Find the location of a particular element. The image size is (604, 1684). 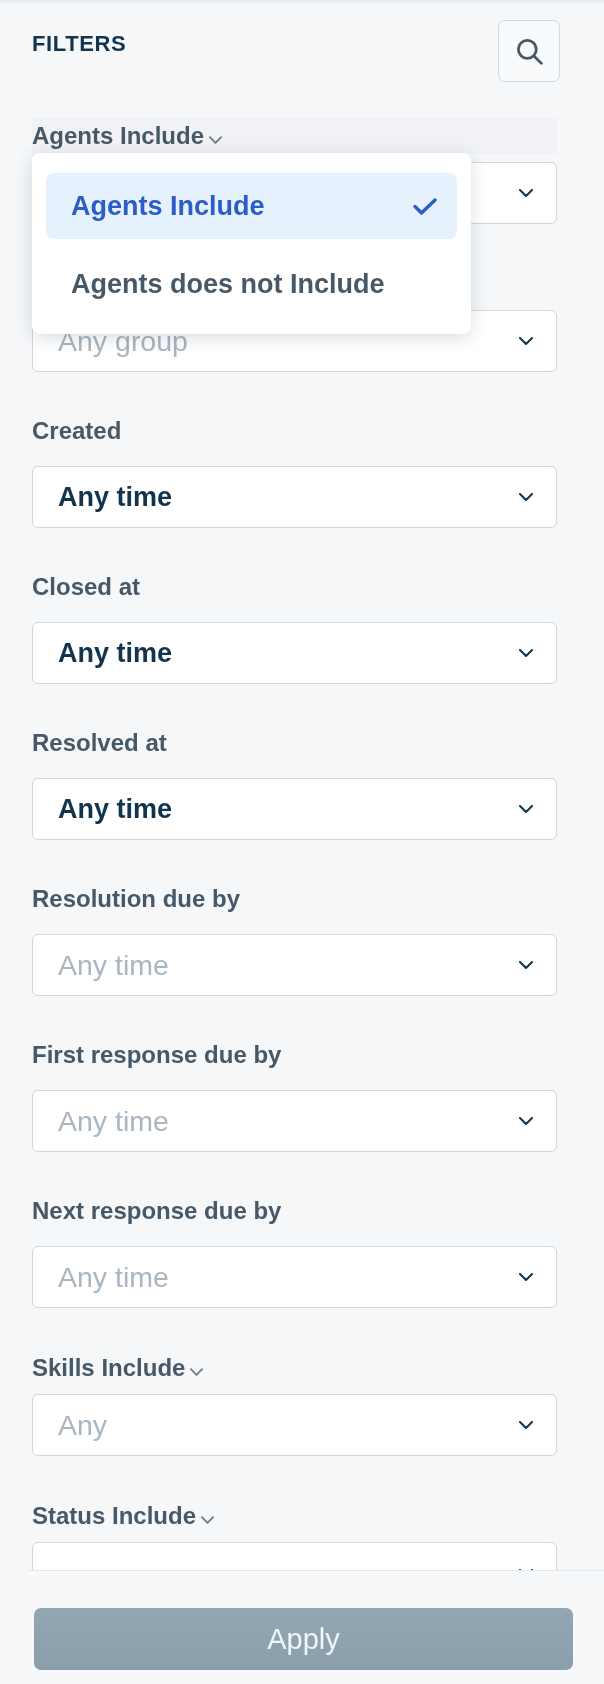

search-button is located at coordinates (529, 51).